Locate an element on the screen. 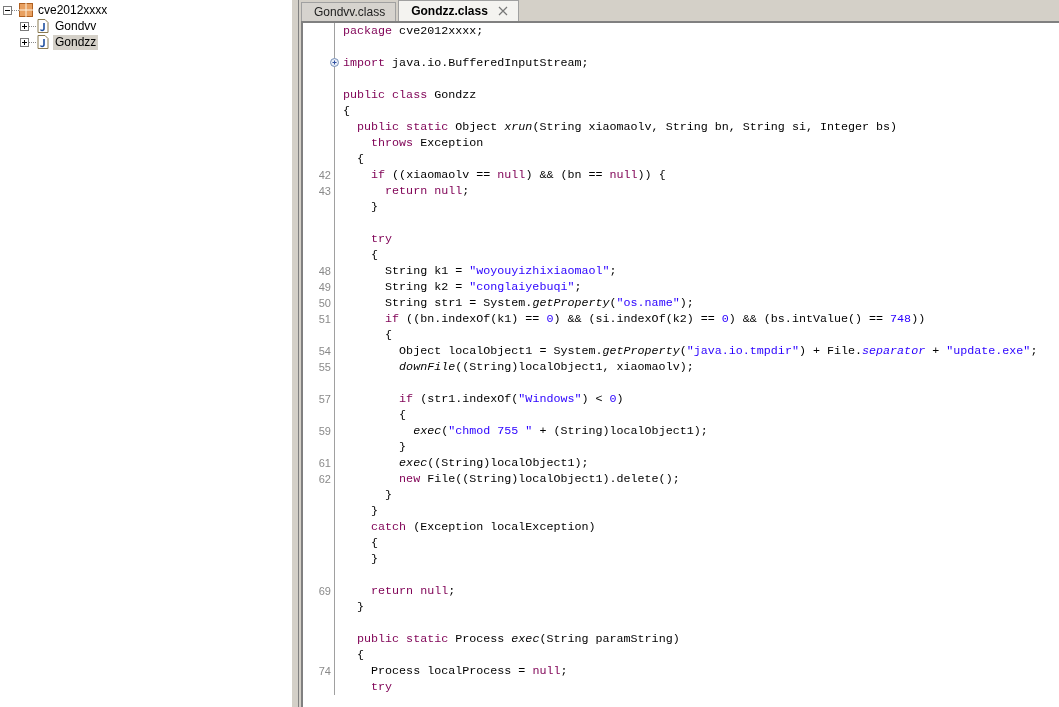 The height and width of the screenshot is (707, 1059). line-number: 54 is located at coordinates (324, 351).